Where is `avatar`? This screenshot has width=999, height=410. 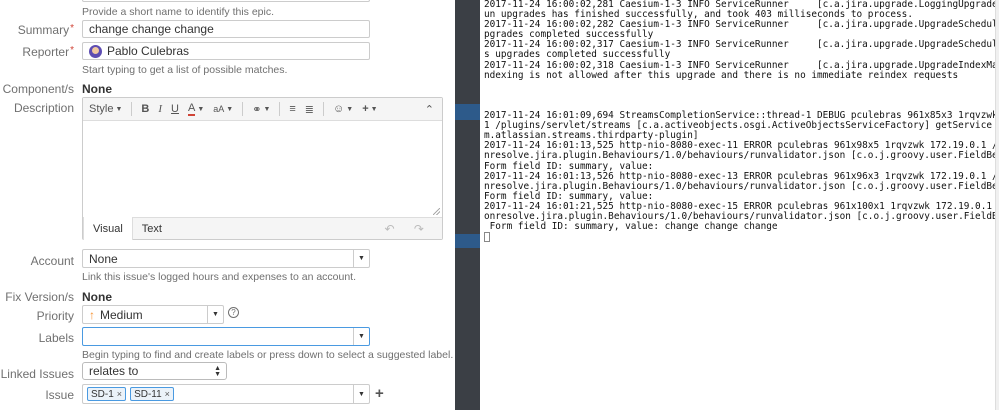
avatar is located at coordinates (95, 51).